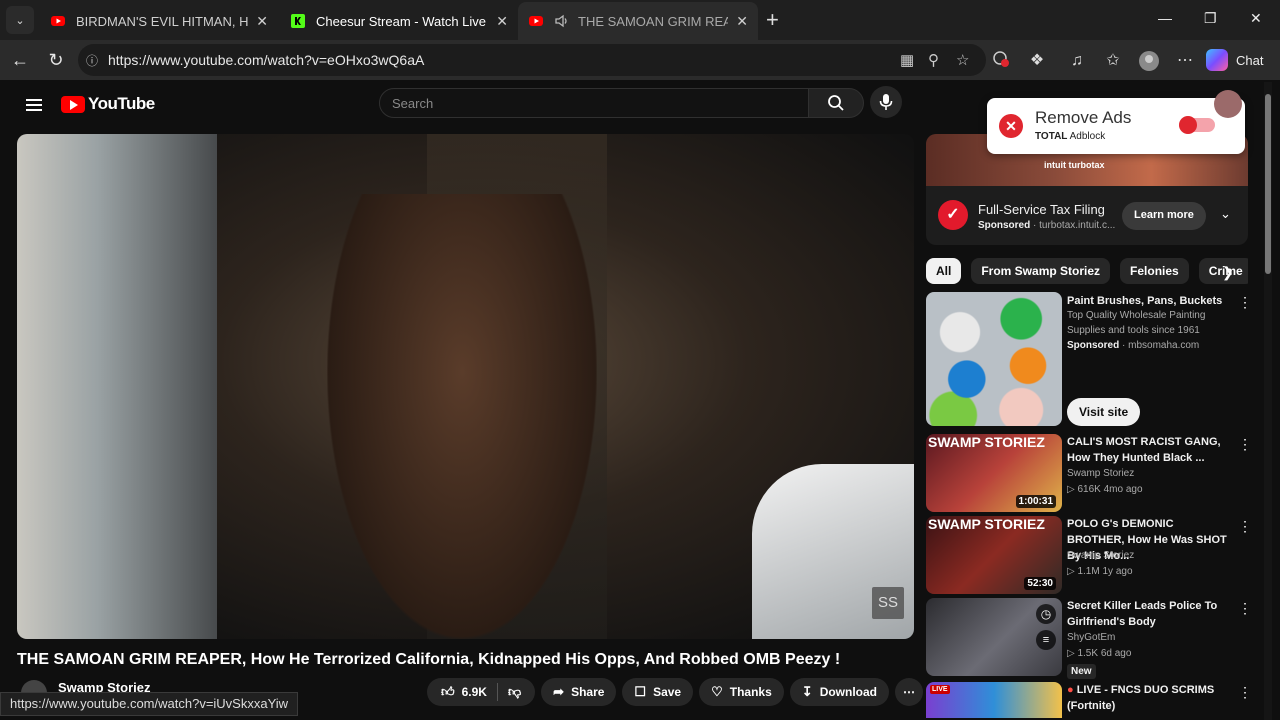 Image resolution: width=1280 pixels, height=720 pixels. Describe the element at coordinates (1256, 18) in the screenshot. I see `close-window-button: ✕` at that location.